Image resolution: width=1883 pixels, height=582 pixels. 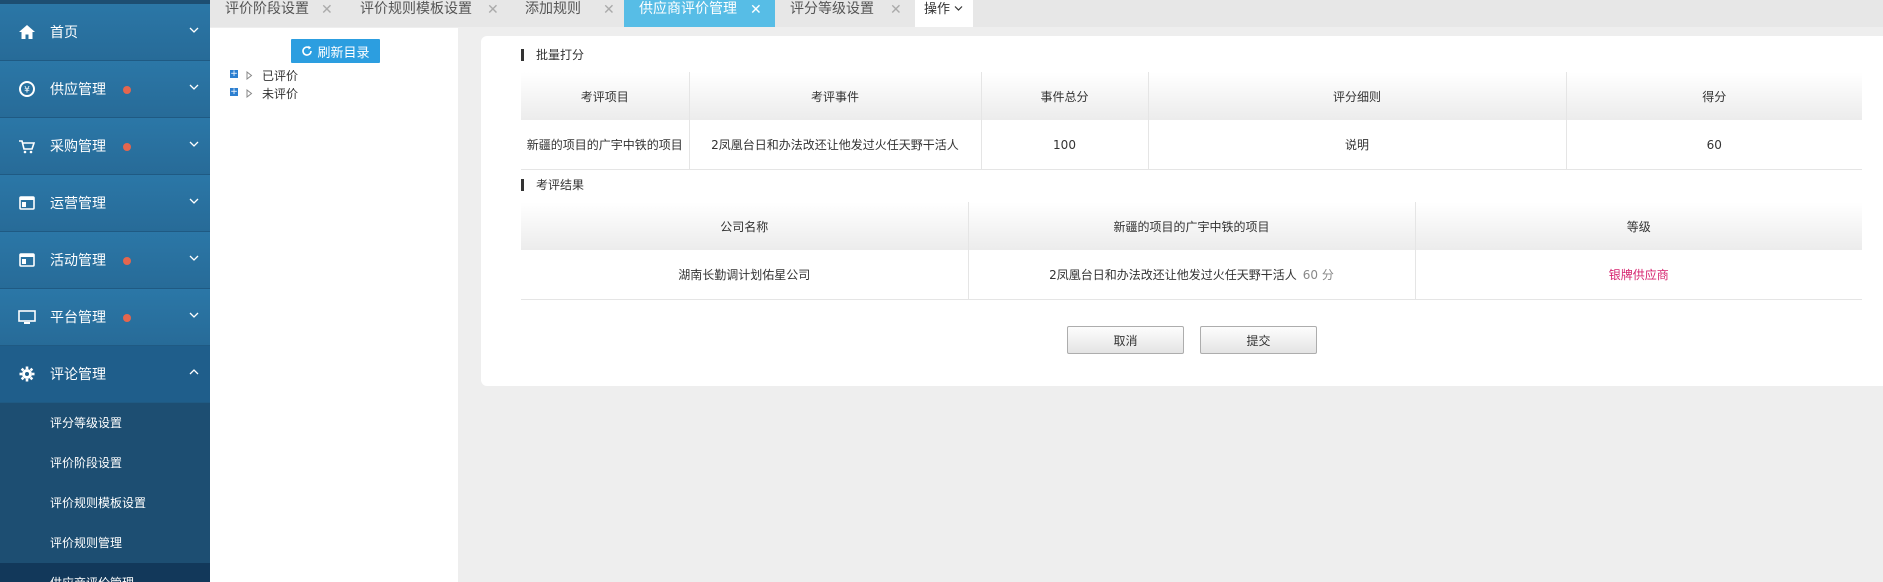 What do you see at coordinates (552, 185) in the screenshot?
I see `result-title: 考评结果` at bounding box center [552, 185].